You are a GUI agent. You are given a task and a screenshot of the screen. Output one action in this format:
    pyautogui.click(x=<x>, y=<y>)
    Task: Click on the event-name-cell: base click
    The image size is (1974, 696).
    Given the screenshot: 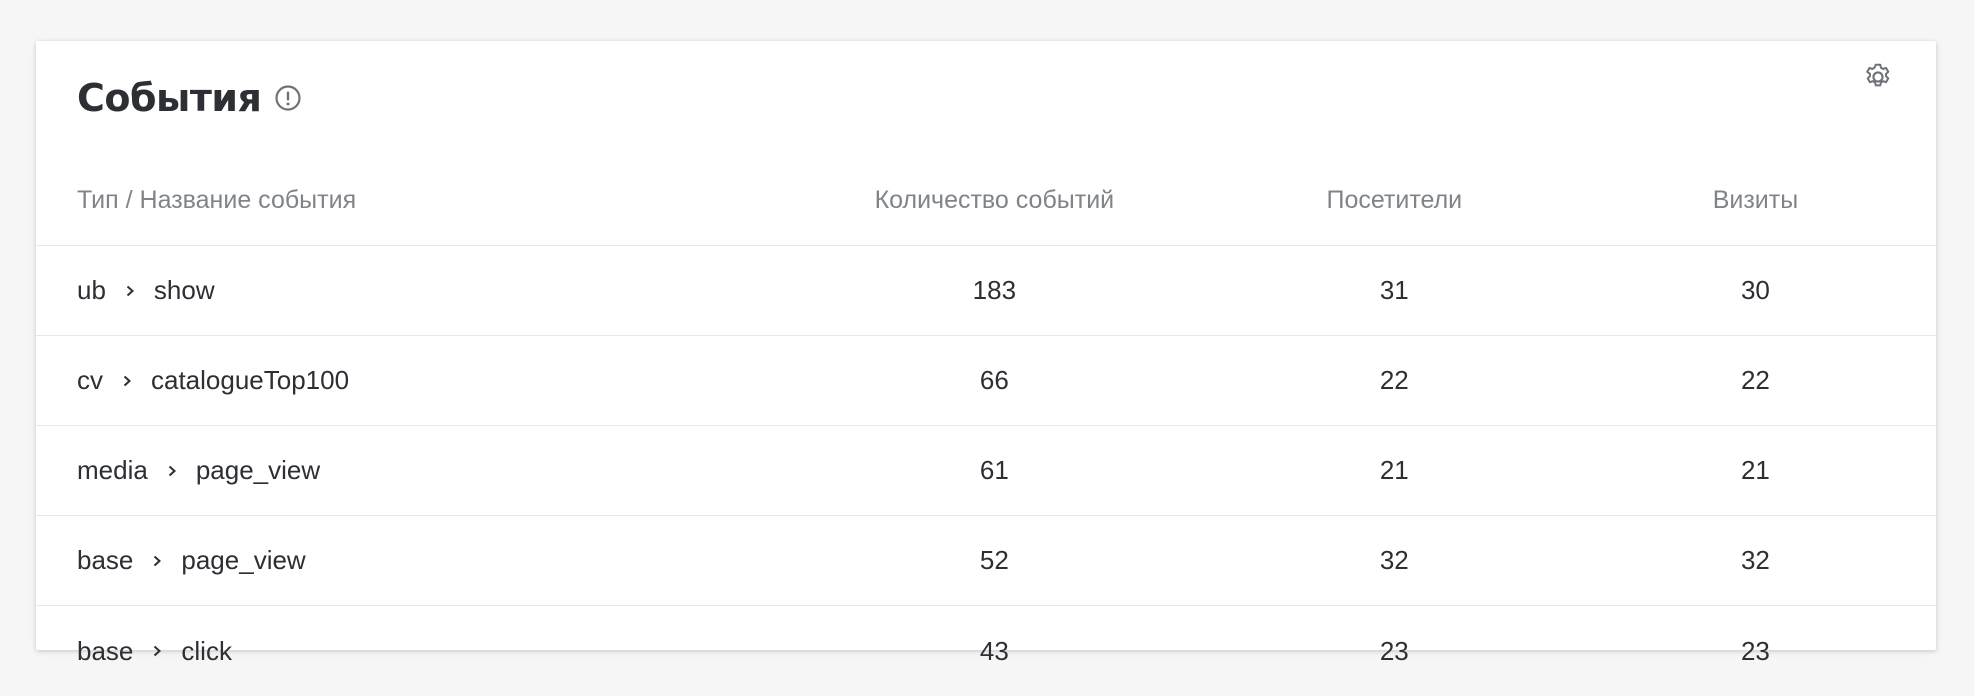 What is the action you would take?
    pyautogui.click(x=405, y=651)
    